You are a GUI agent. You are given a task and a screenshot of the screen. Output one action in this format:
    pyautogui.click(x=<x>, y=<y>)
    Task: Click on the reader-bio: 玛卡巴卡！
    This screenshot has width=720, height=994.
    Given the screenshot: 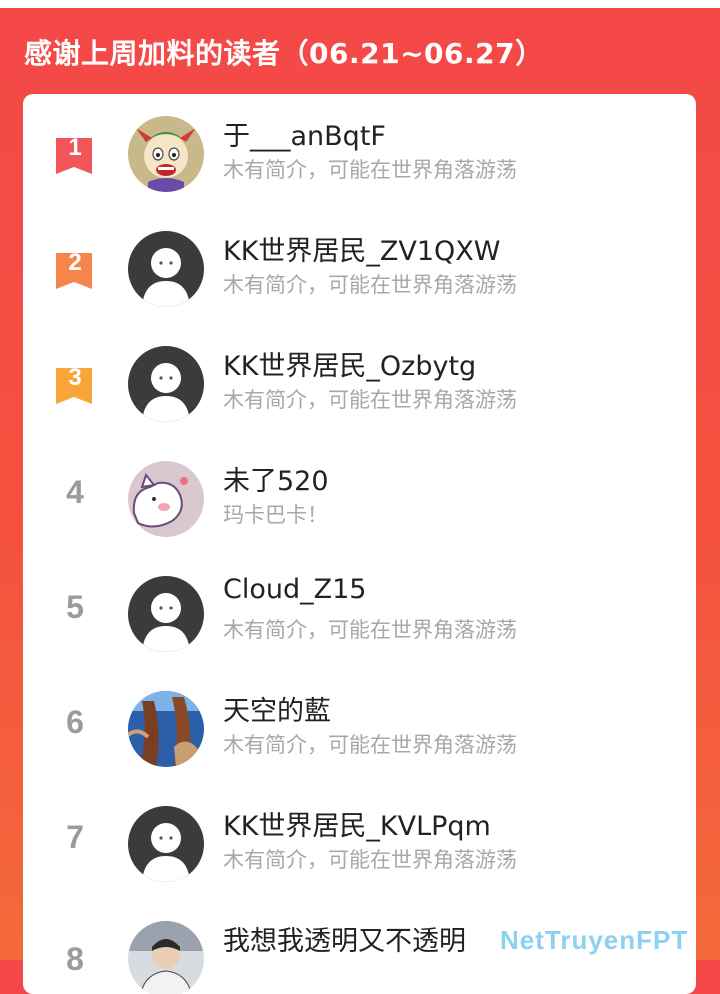 What is the action you would take?
    pyautogui.click(x=275, y=515)
    